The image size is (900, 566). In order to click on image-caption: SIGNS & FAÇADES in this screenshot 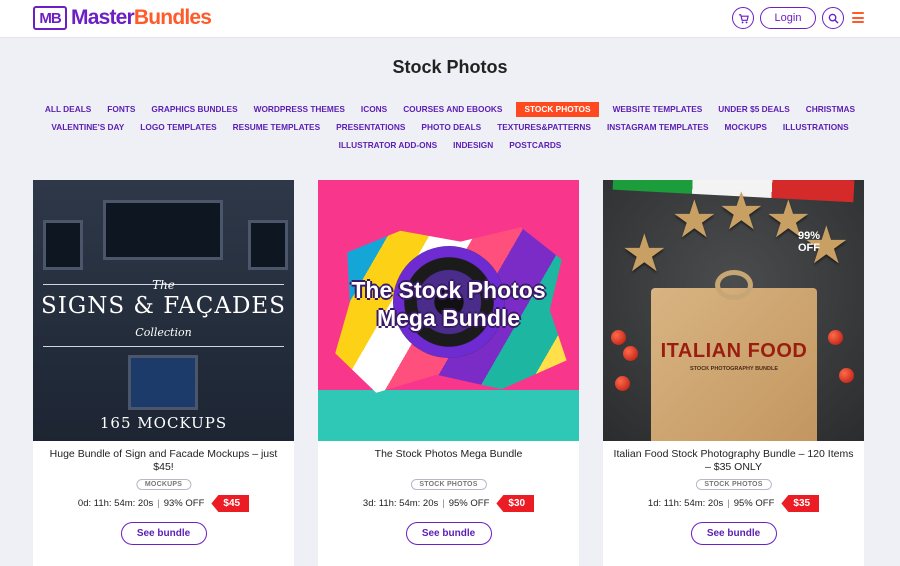, I will do `click(163, 306)`.